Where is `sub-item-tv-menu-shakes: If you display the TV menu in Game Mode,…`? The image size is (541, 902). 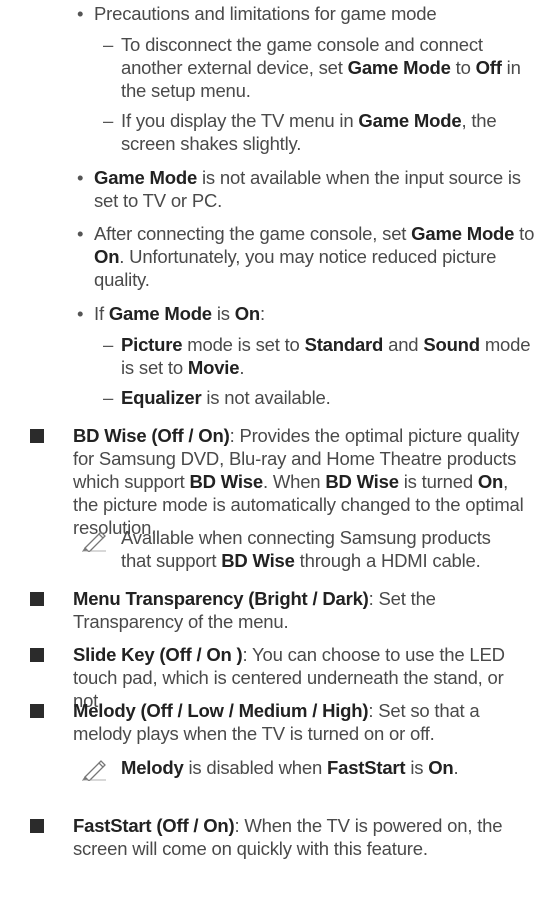 sub-item-tv-menu-shakes: If you display the TV menu in Game Mode,… is located at coordinates (317, 132).